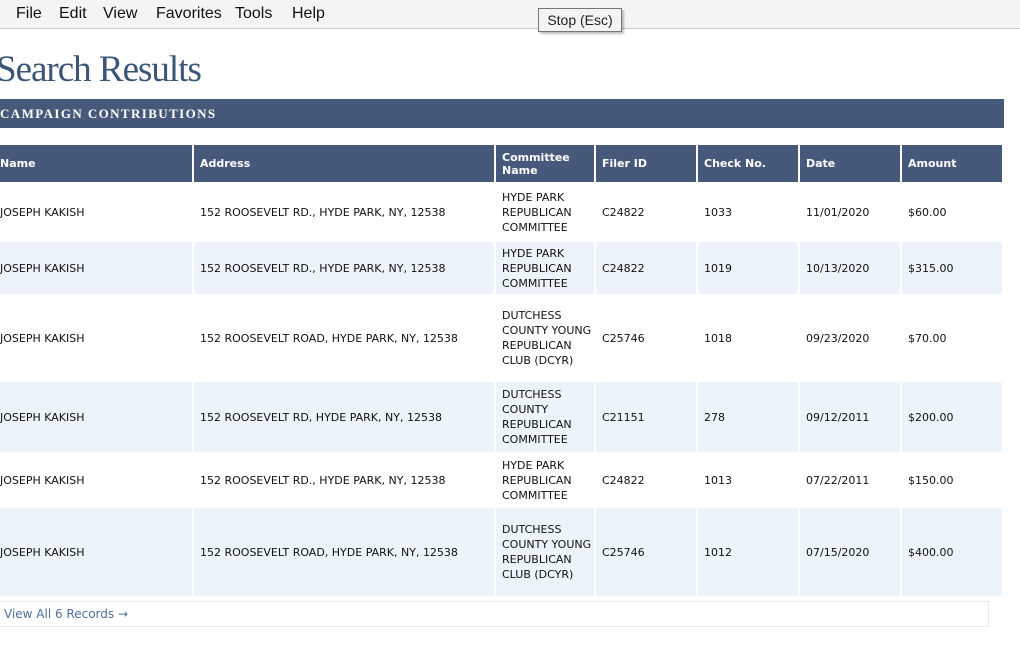 The image size is (1020, 649). What do you see at coordinates (748, 163) in the screenshot?
I see `column-header-check-no: Check No.` at bounding box center [748, 163].